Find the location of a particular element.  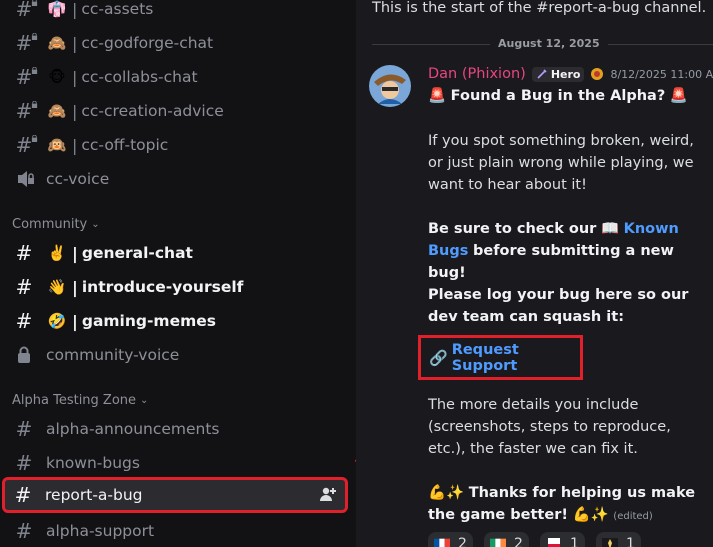

sword-icon is located at coordinates (542, 74).